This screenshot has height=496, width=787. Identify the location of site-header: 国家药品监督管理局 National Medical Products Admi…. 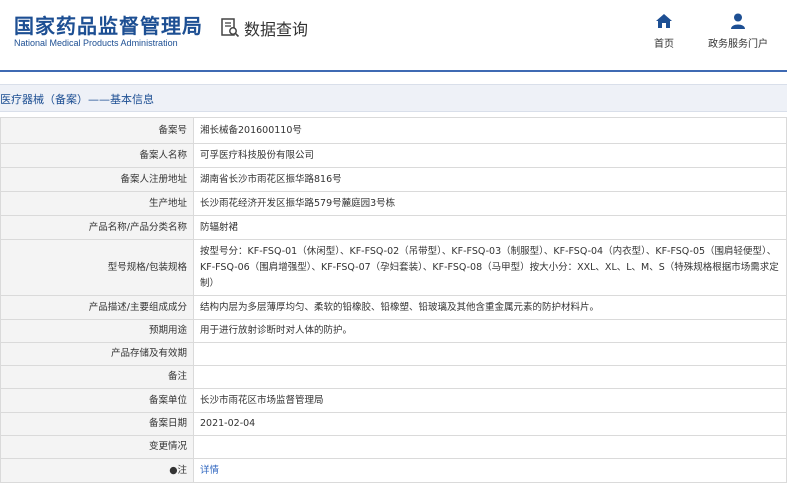
(393, 35).